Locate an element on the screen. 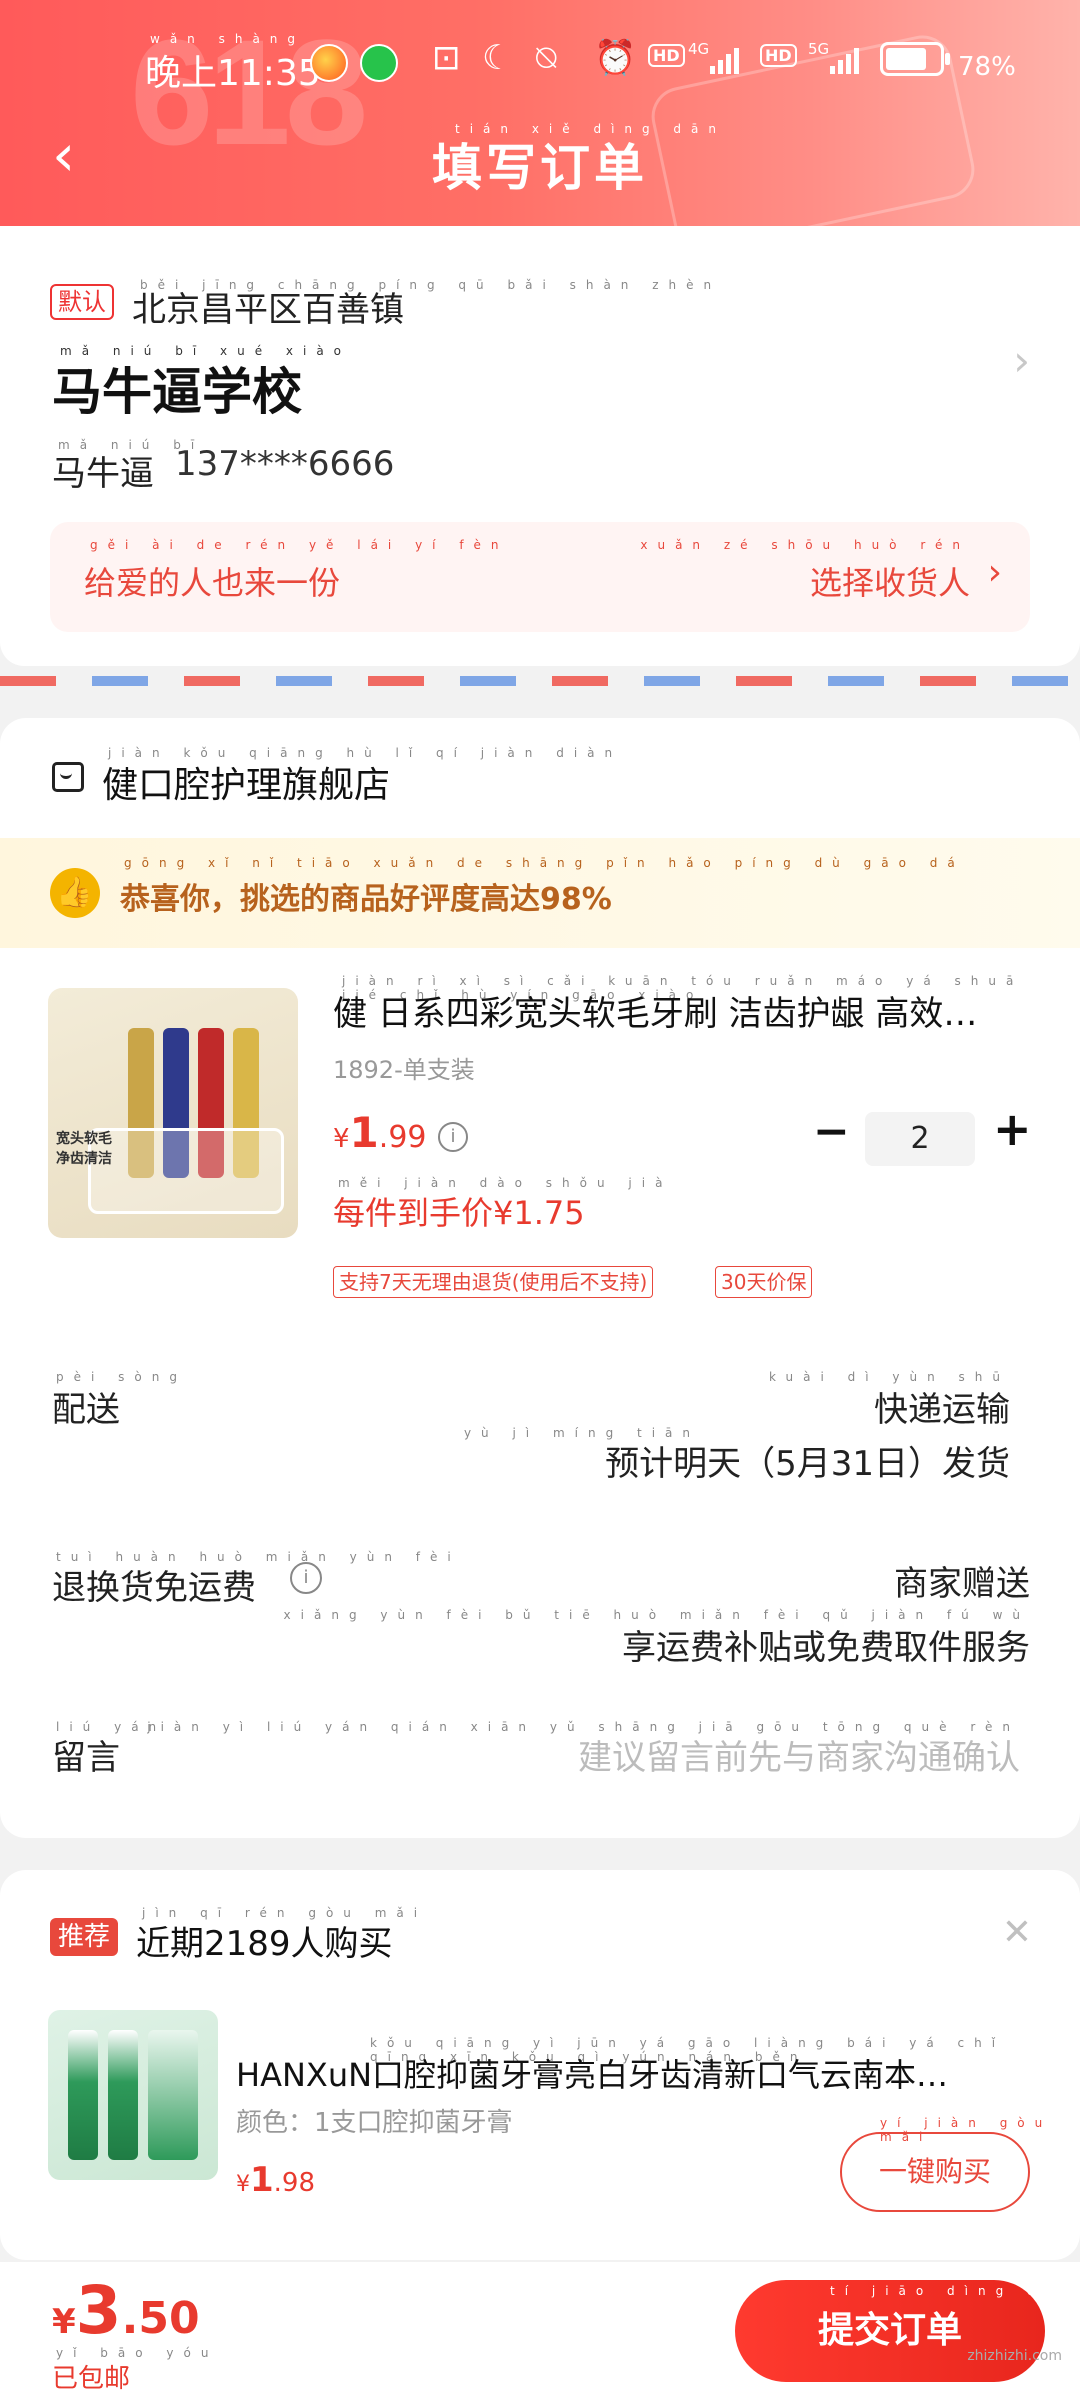 The height and width of the screenshot is (2400, 1080). product-sku: 1892-单支装 is located at coordinates (404, 1070).